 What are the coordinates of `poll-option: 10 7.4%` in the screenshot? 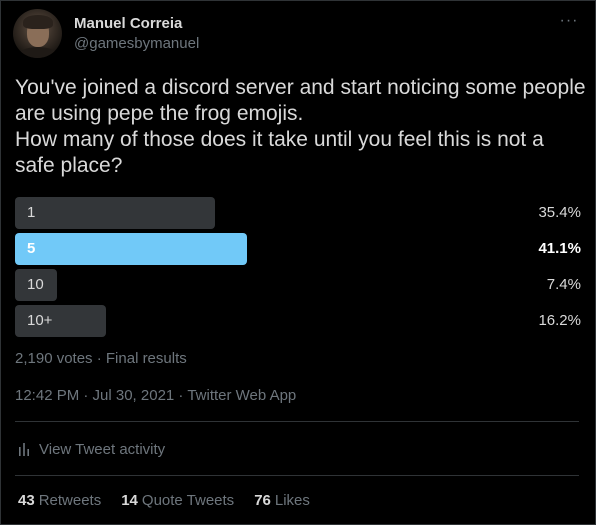 It's located at (299, 285).